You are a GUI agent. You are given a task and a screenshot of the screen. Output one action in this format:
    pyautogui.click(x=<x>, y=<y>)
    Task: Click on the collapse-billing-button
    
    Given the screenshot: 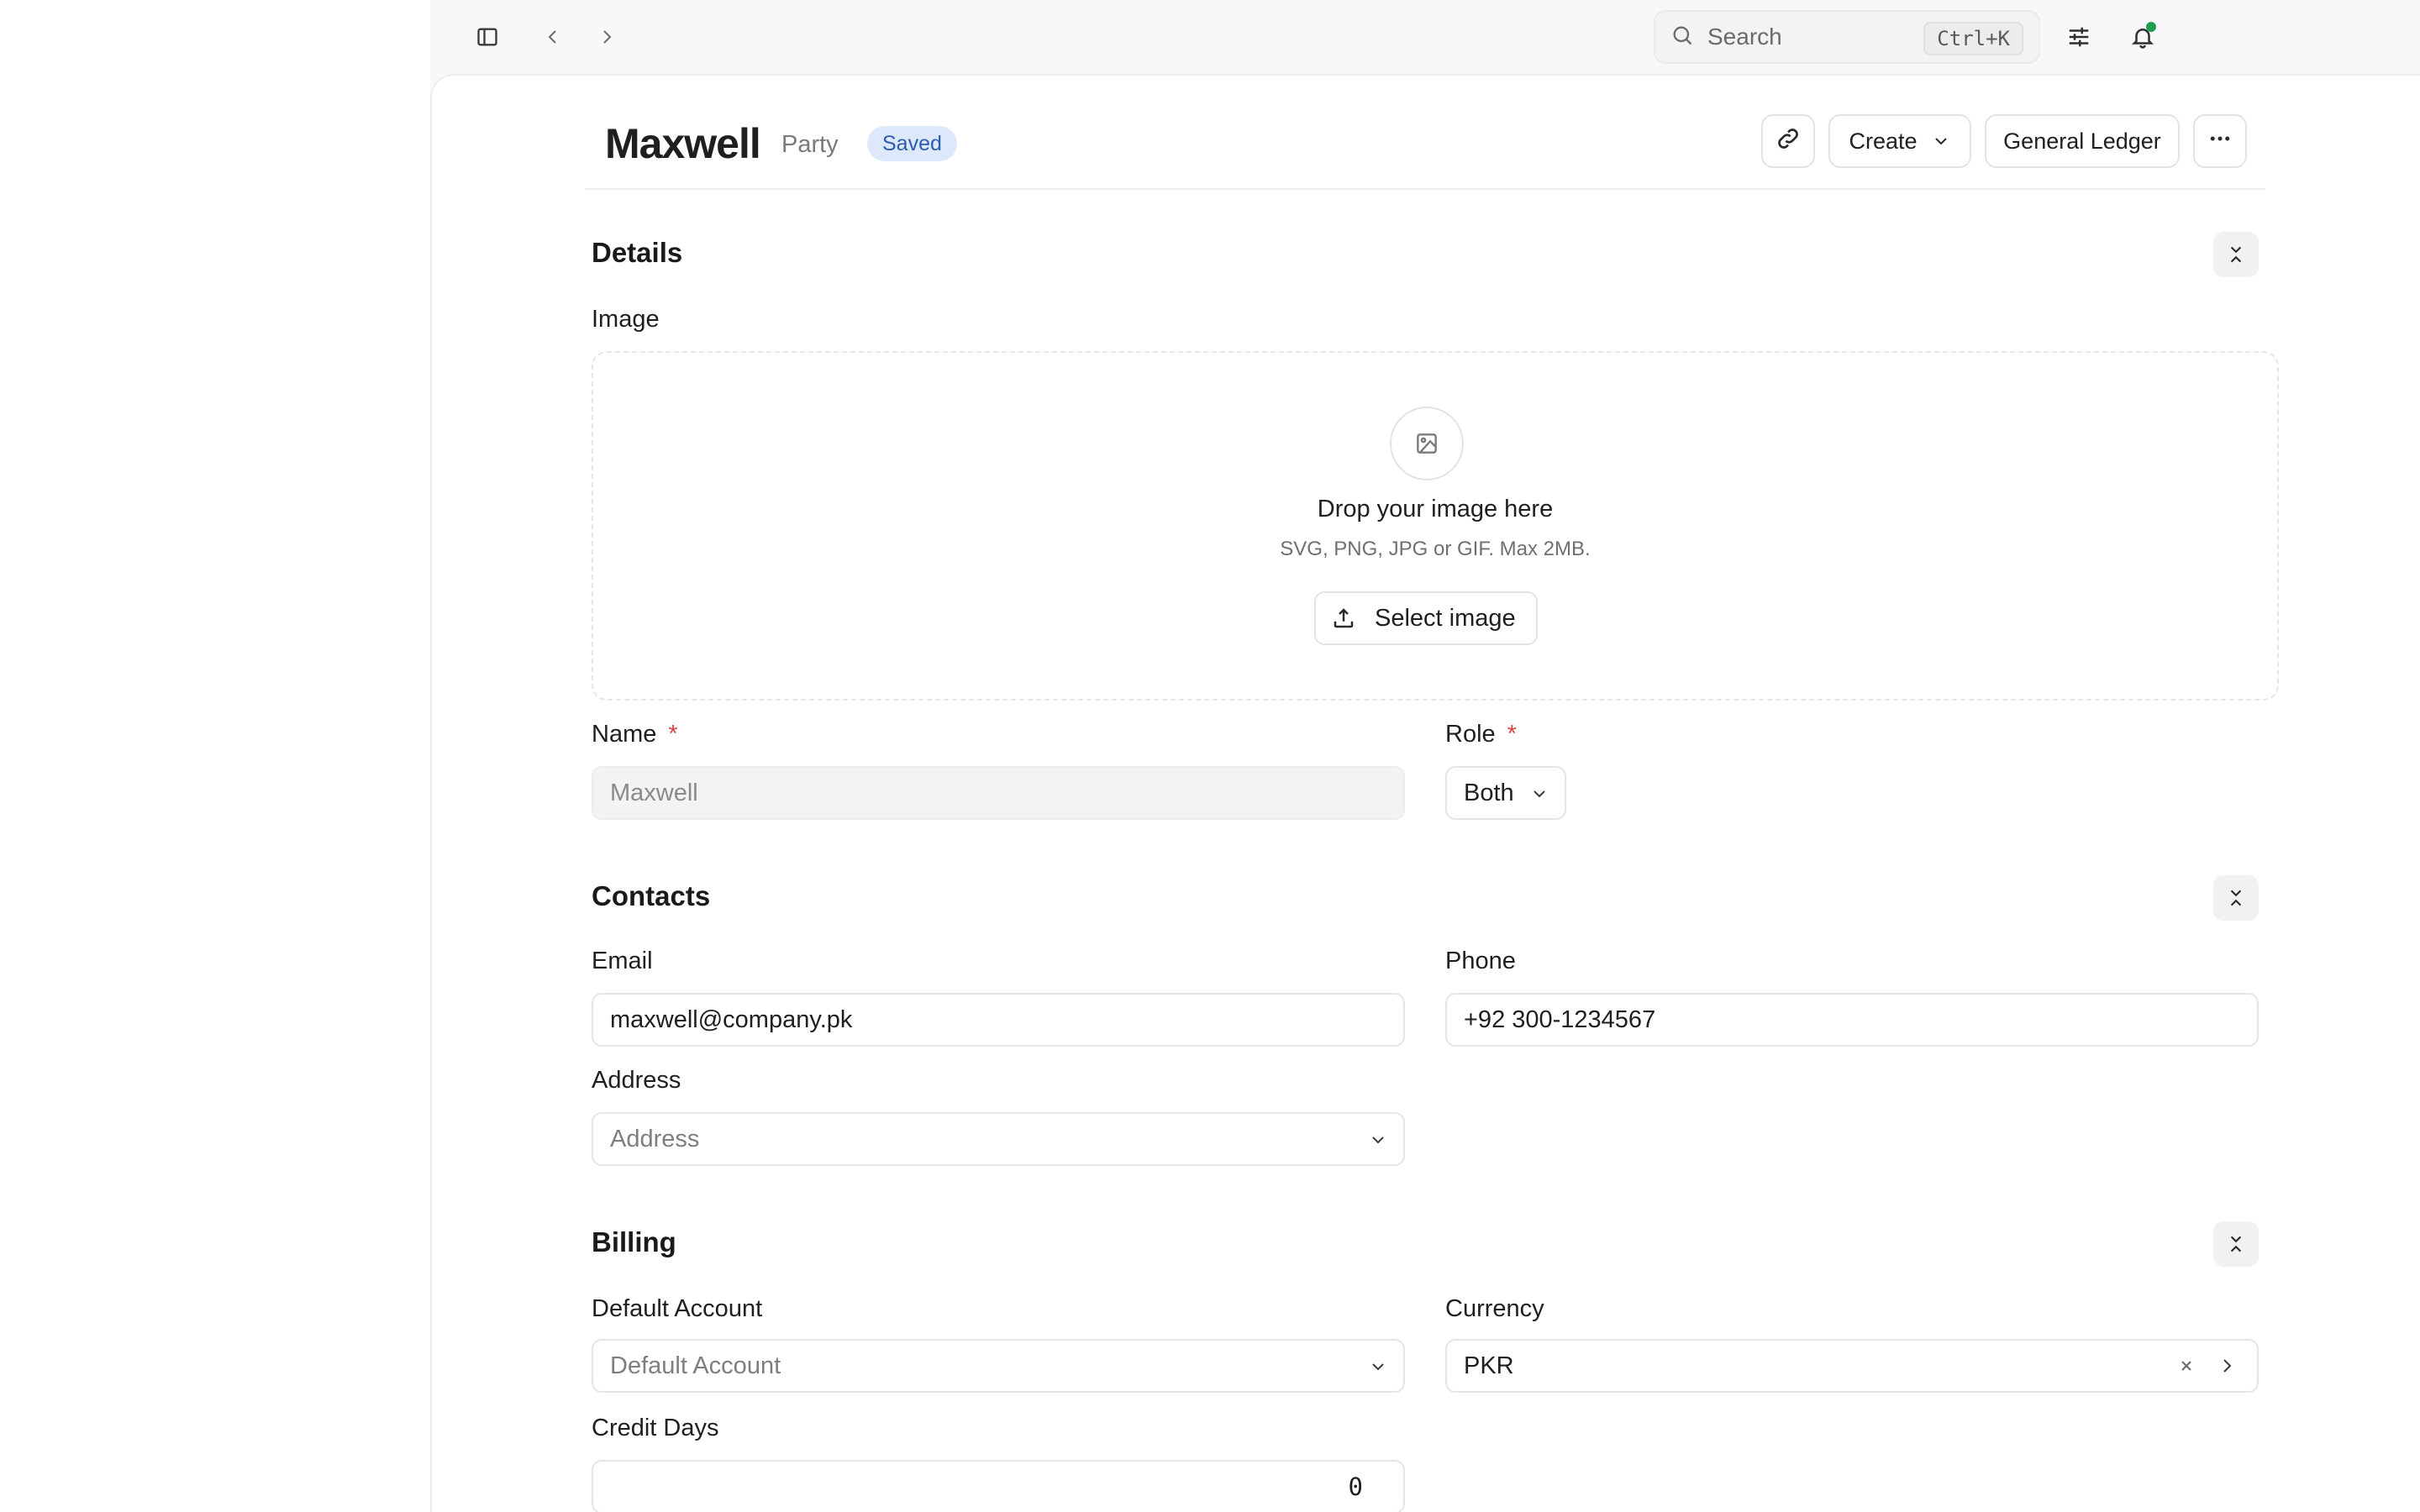 What is the action you would take?
    pyautogui.click(x=2236, y=1244)
    